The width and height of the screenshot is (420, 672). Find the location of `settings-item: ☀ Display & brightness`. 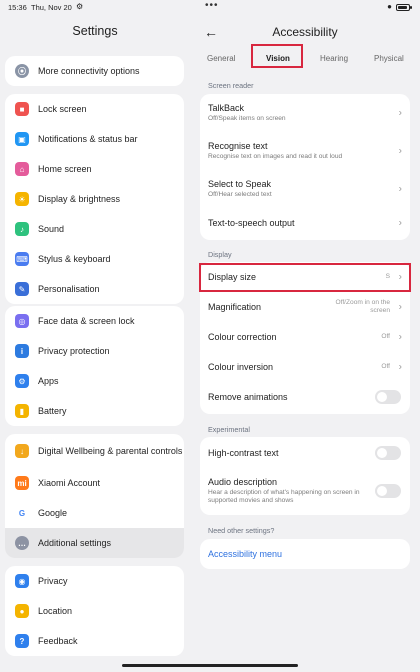

settings-item: ☀ Display & brightness is located at coordinates (94, 199).